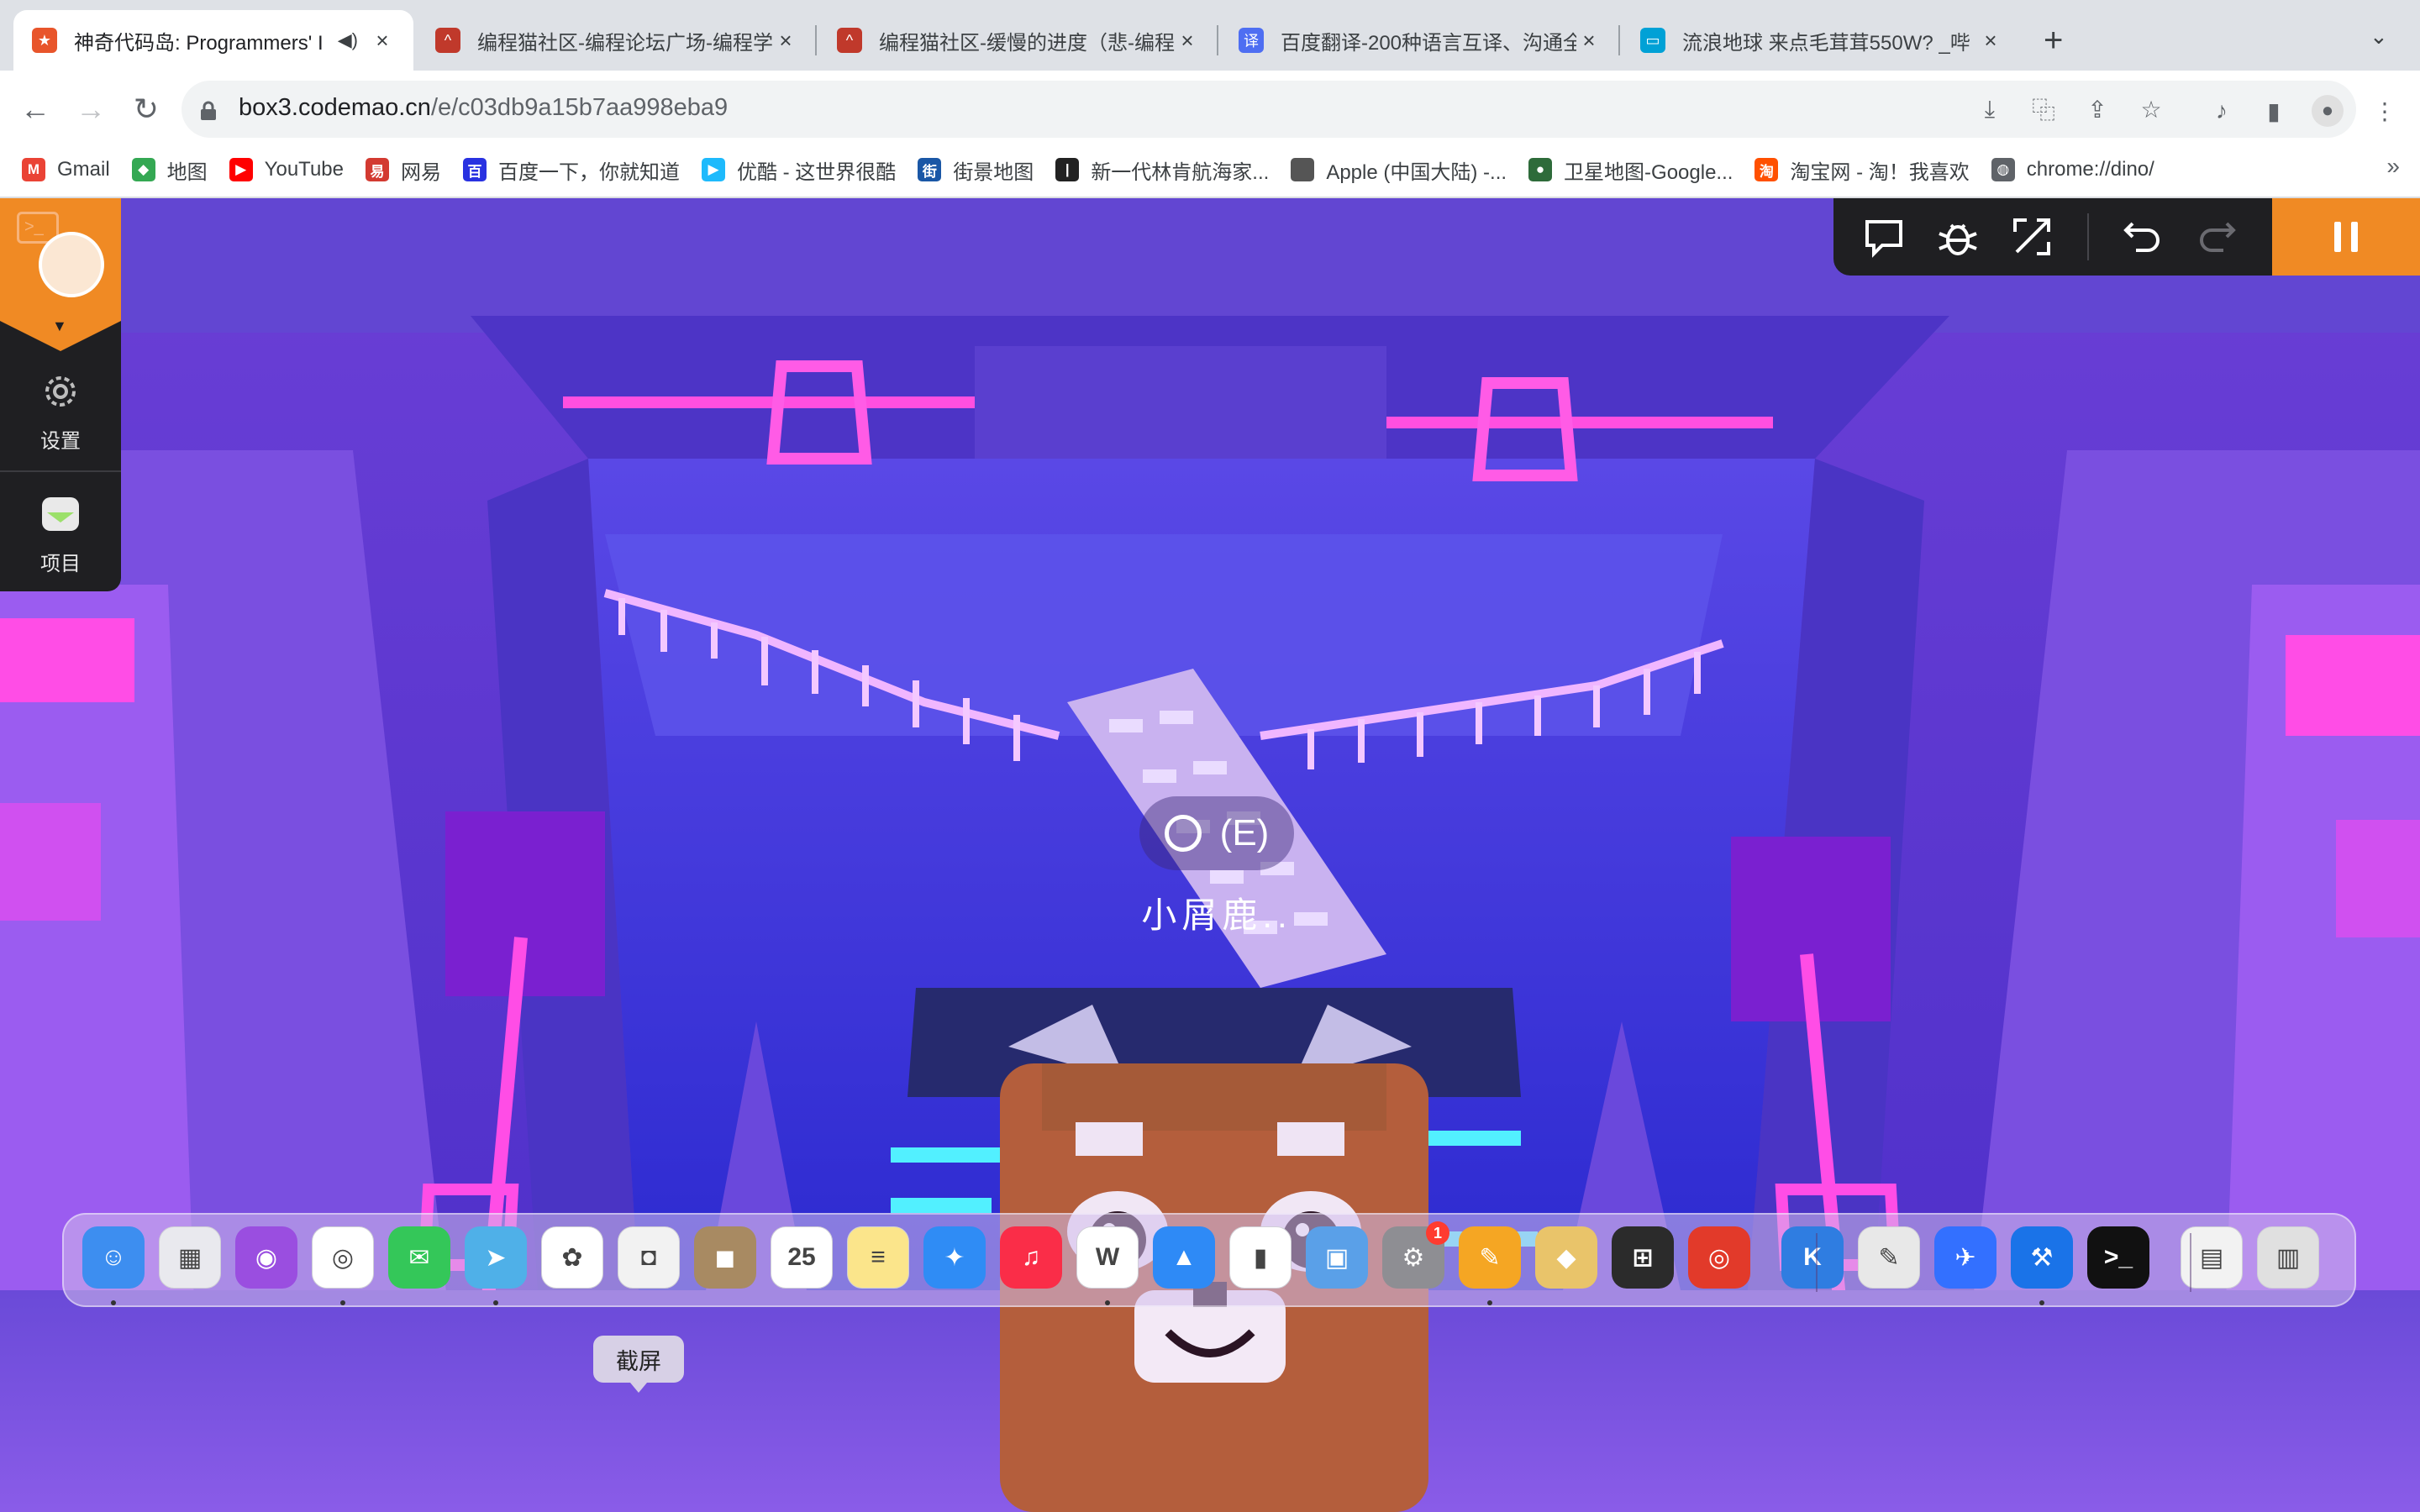 Image resolution: width=2420 pixels, height=1512 pixels. I want to click on share-icon: ⇪, so click(2097, 109).